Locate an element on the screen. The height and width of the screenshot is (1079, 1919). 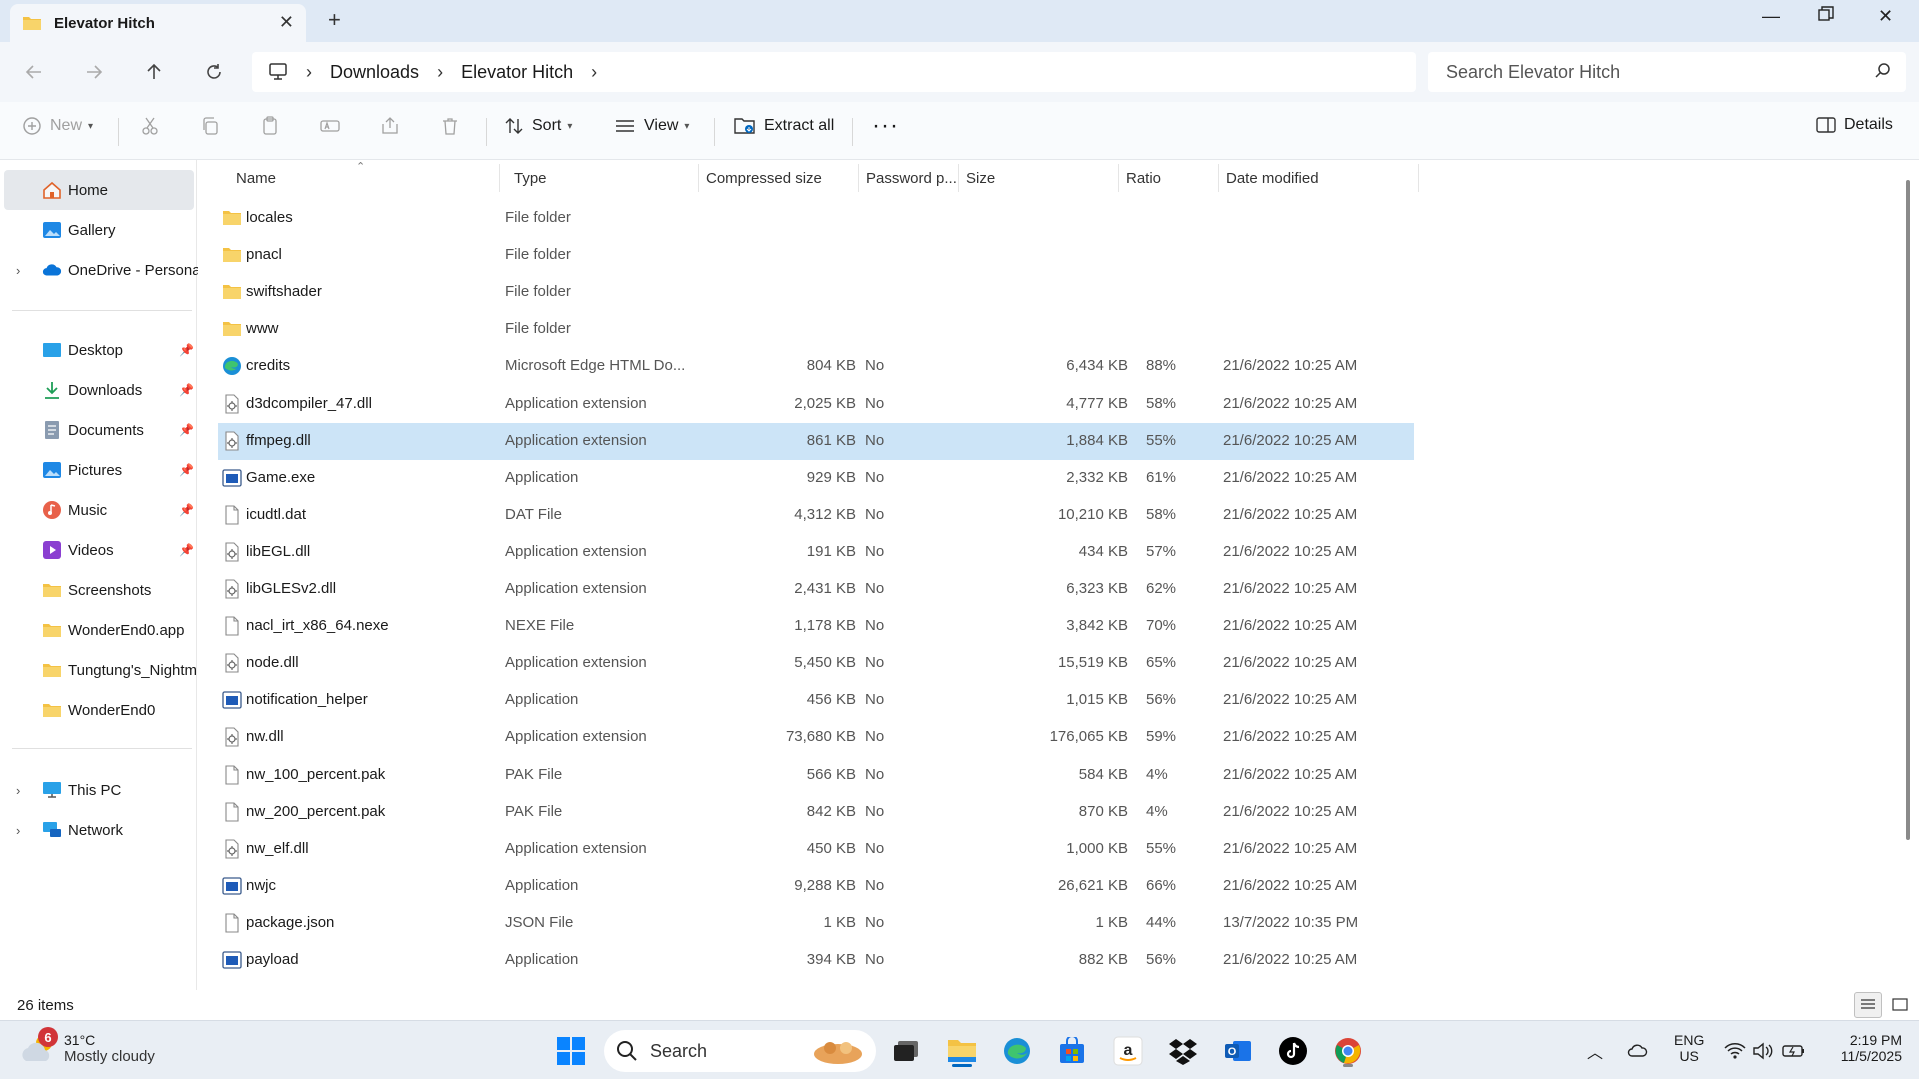
file-row: pnacl File folder is located at coordinates (816, 255).